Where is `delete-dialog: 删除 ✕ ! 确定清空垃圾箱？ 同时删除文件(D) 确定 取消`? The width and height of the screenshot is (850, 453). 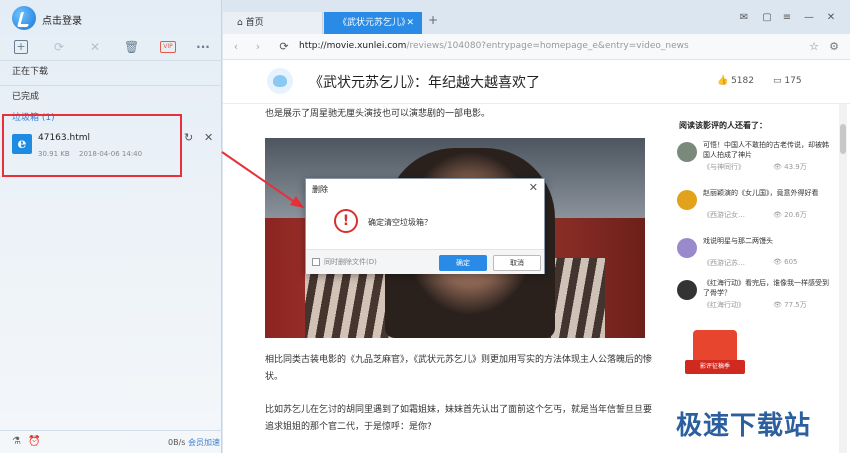 delete-dialog: 删除 ✕ ! 确定清空垃圾箱？ 同时删除文件(D) 确定 取消 is located at coordinates (425, 226).